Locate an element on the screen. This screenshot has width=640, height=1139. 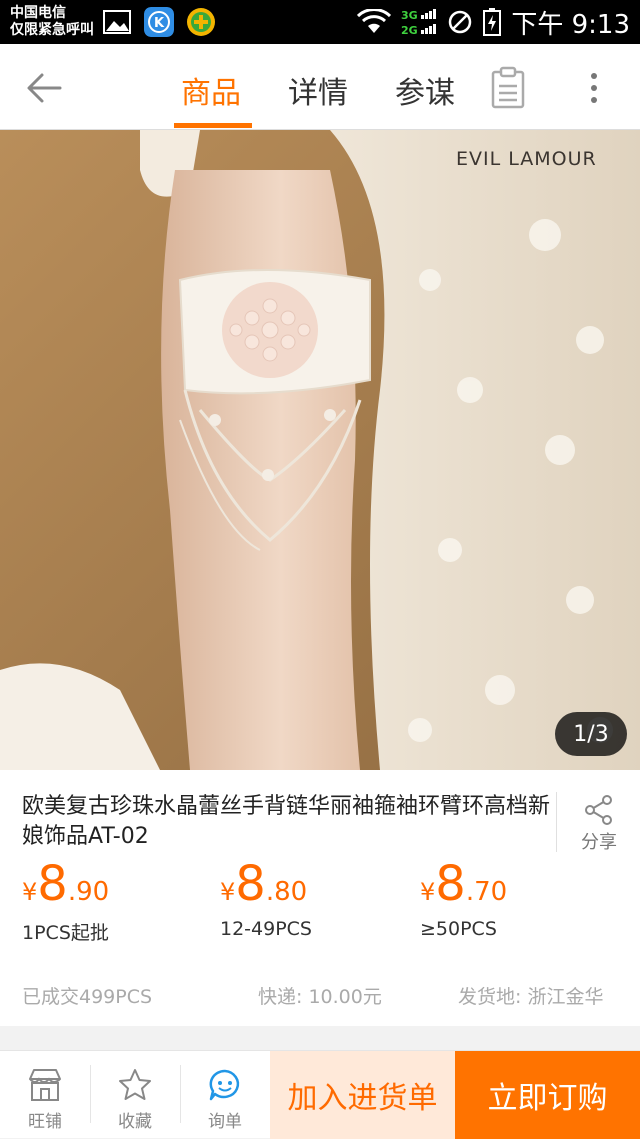
carrier-info: 中国电信 仅限紧急呼叫 is located at coordinates (52, 22).